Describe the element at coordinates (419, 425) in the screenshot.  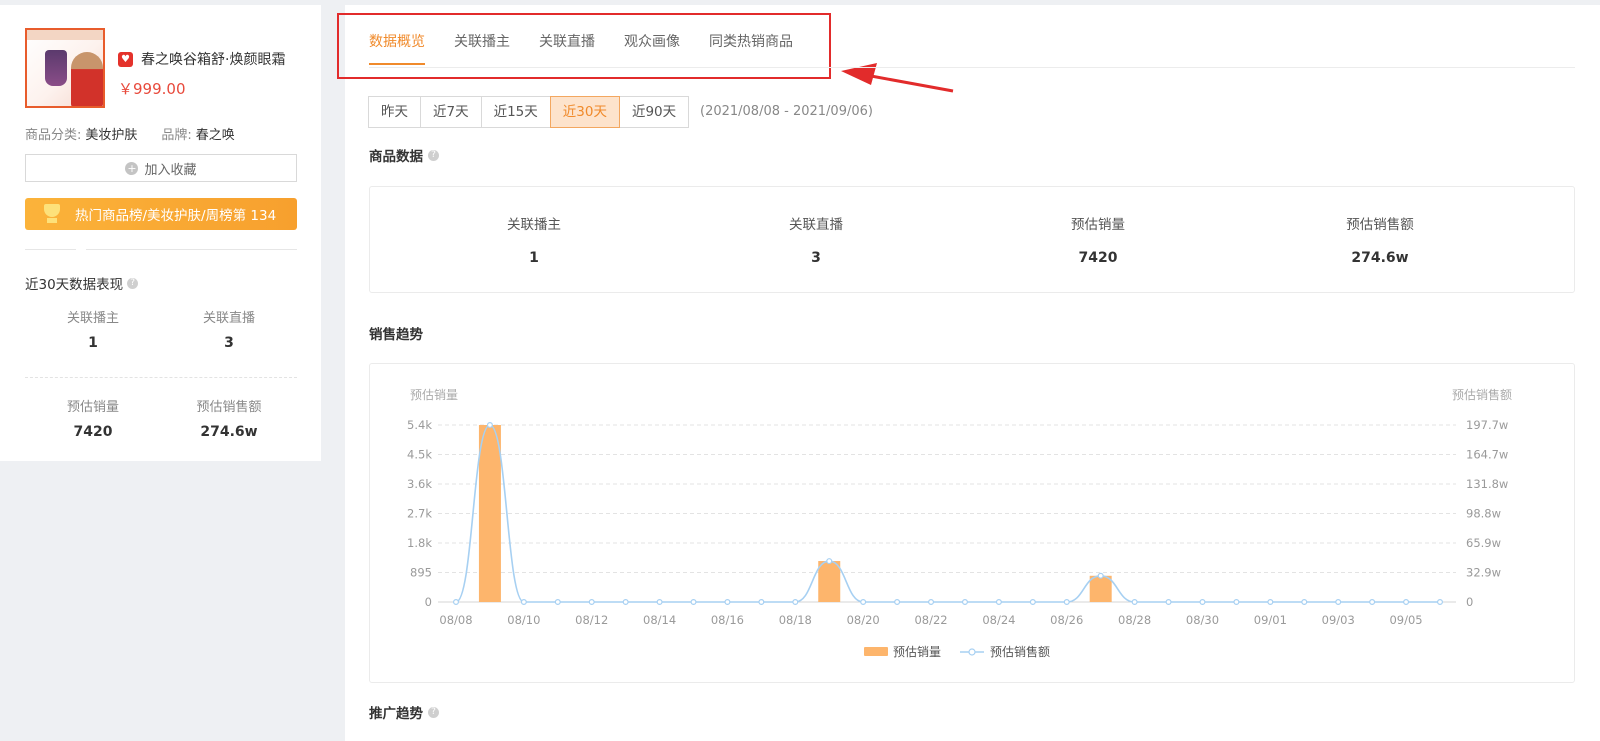
I see `y-tick-label: 5.4k` at that location.